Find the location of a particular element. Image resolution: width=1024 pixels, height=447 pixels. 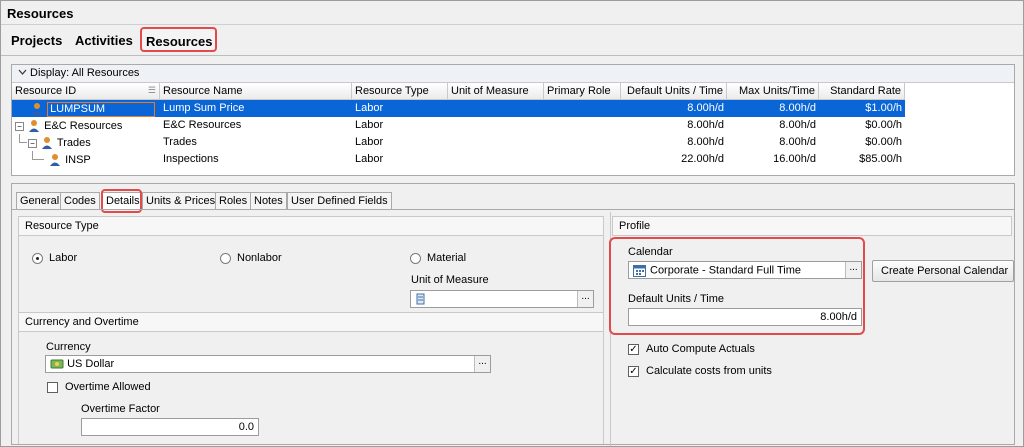

radio-nonlabor-button is located at coordinates (225, 258).